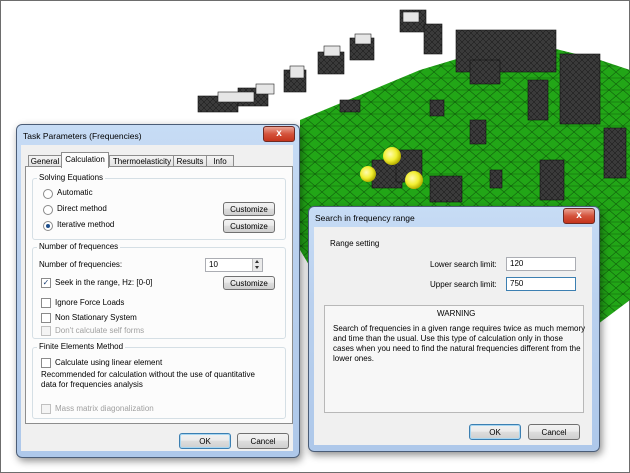 This screenshot has width=630, height=473. What do you see at coordinates (46, 303) in the screenshot?
I see `ignore-force-loads-checkbox` at bounding box center [46, 303].